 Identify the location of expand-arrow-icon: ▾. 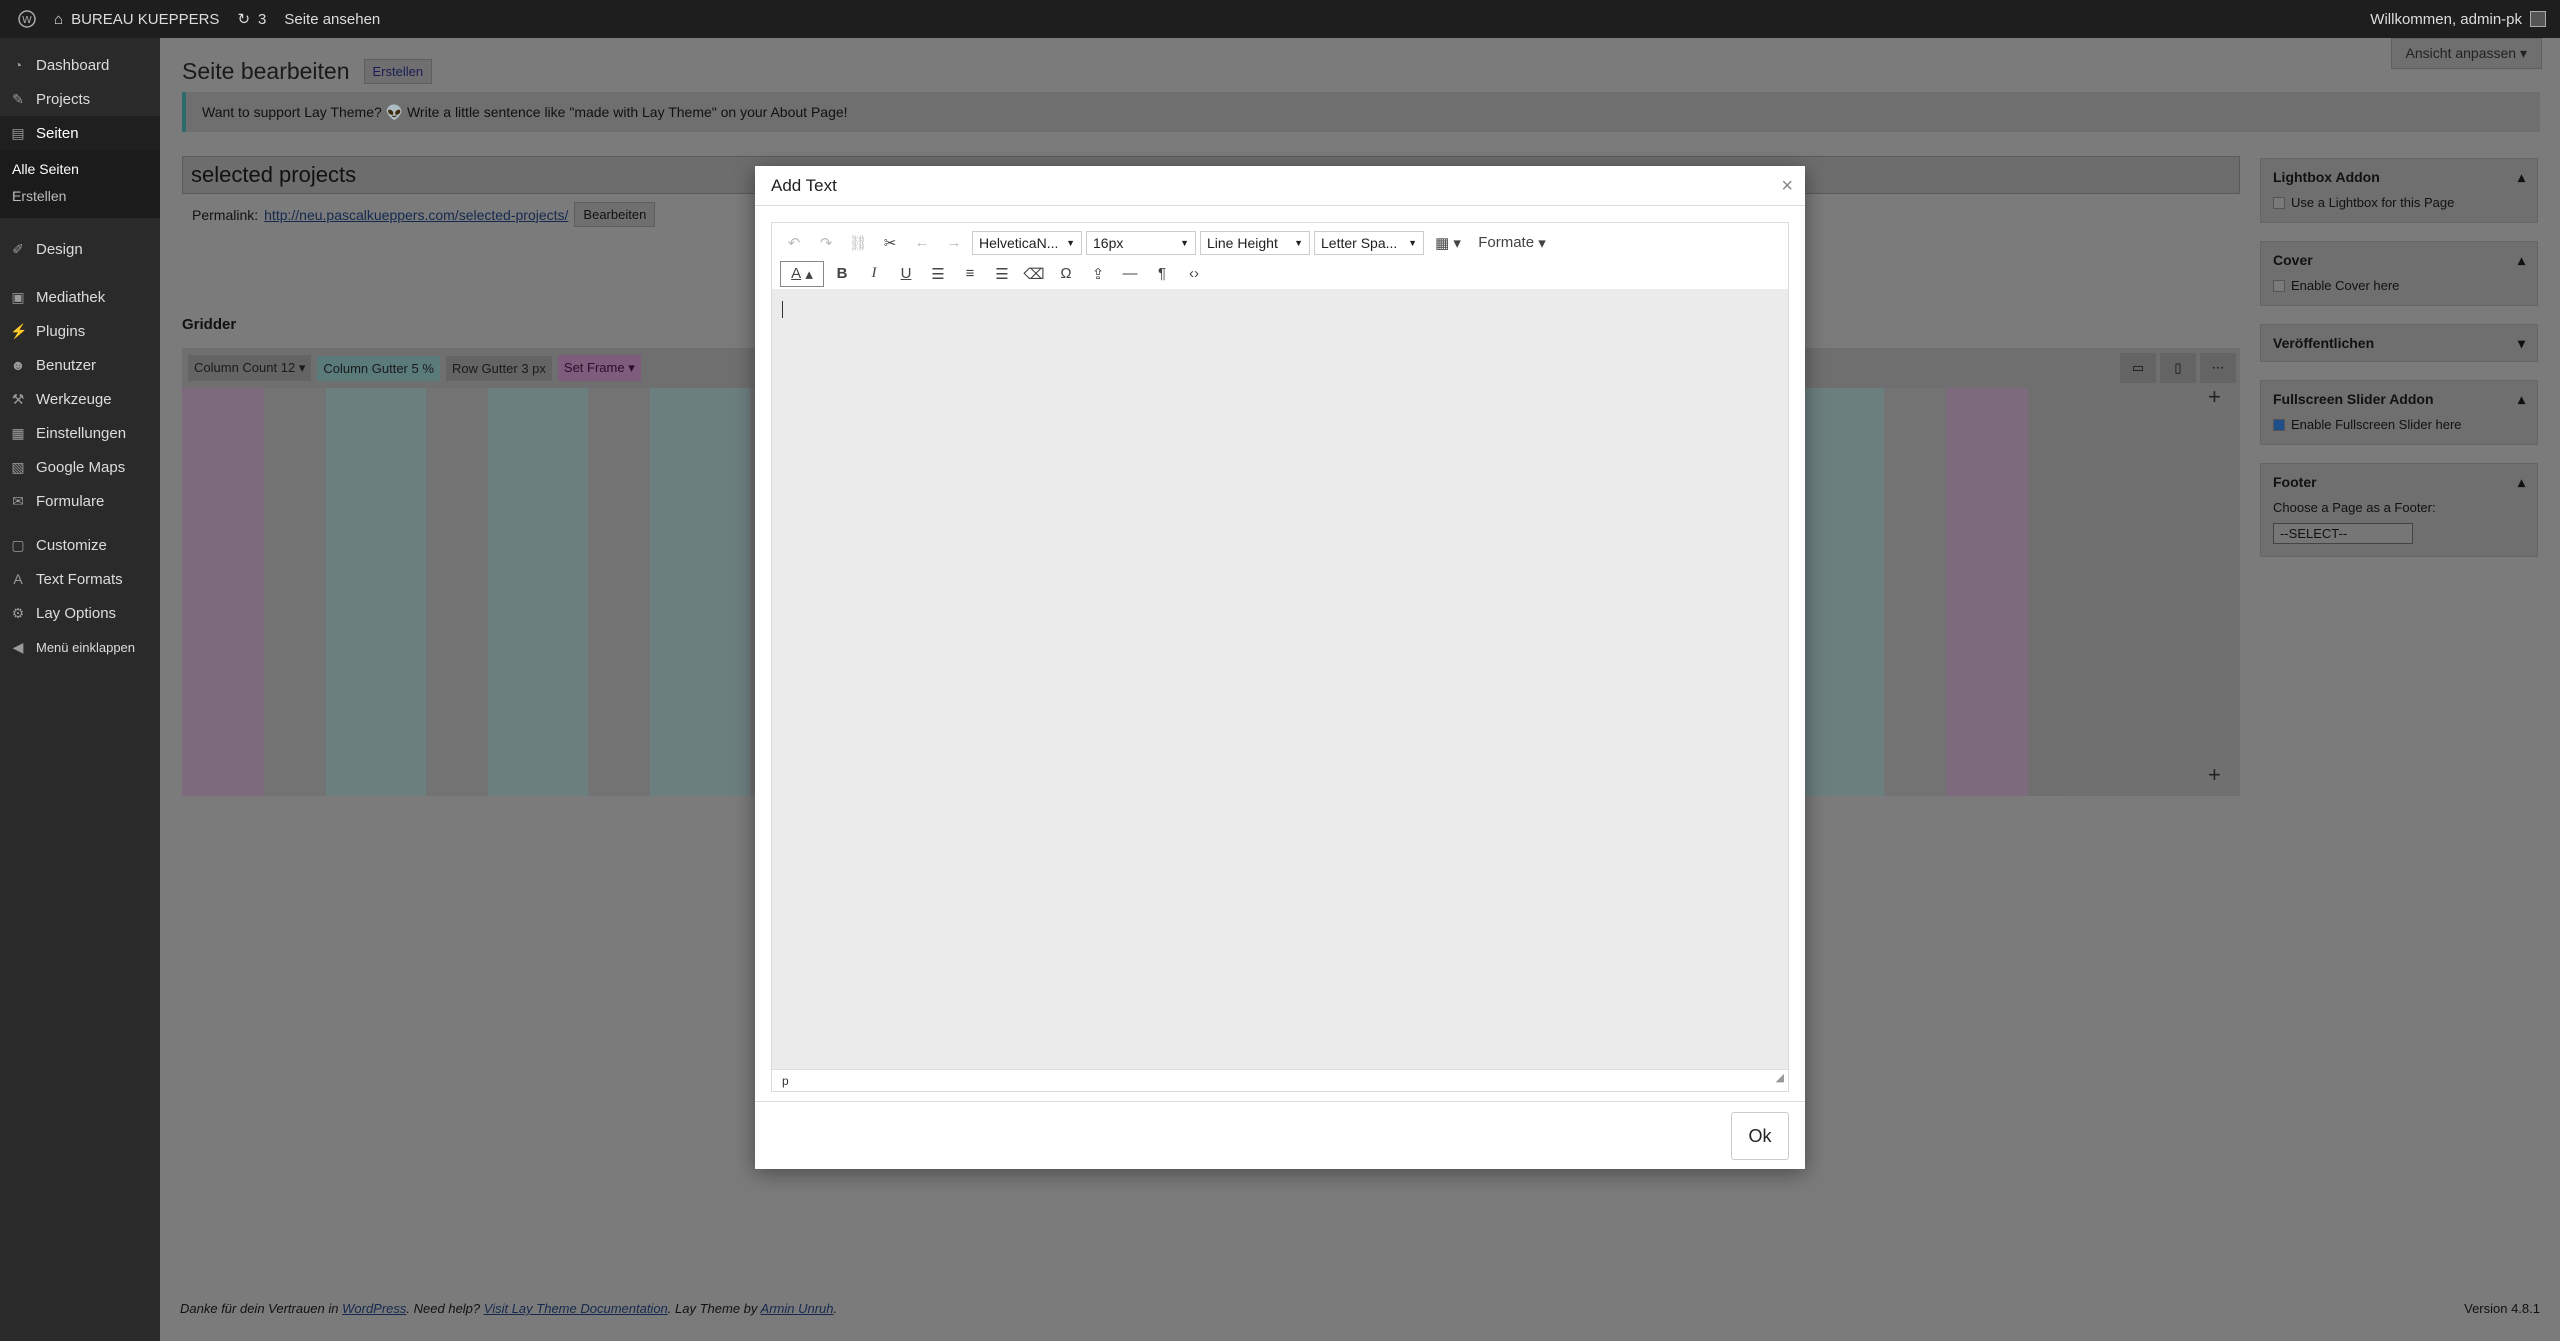
(2521, 343).